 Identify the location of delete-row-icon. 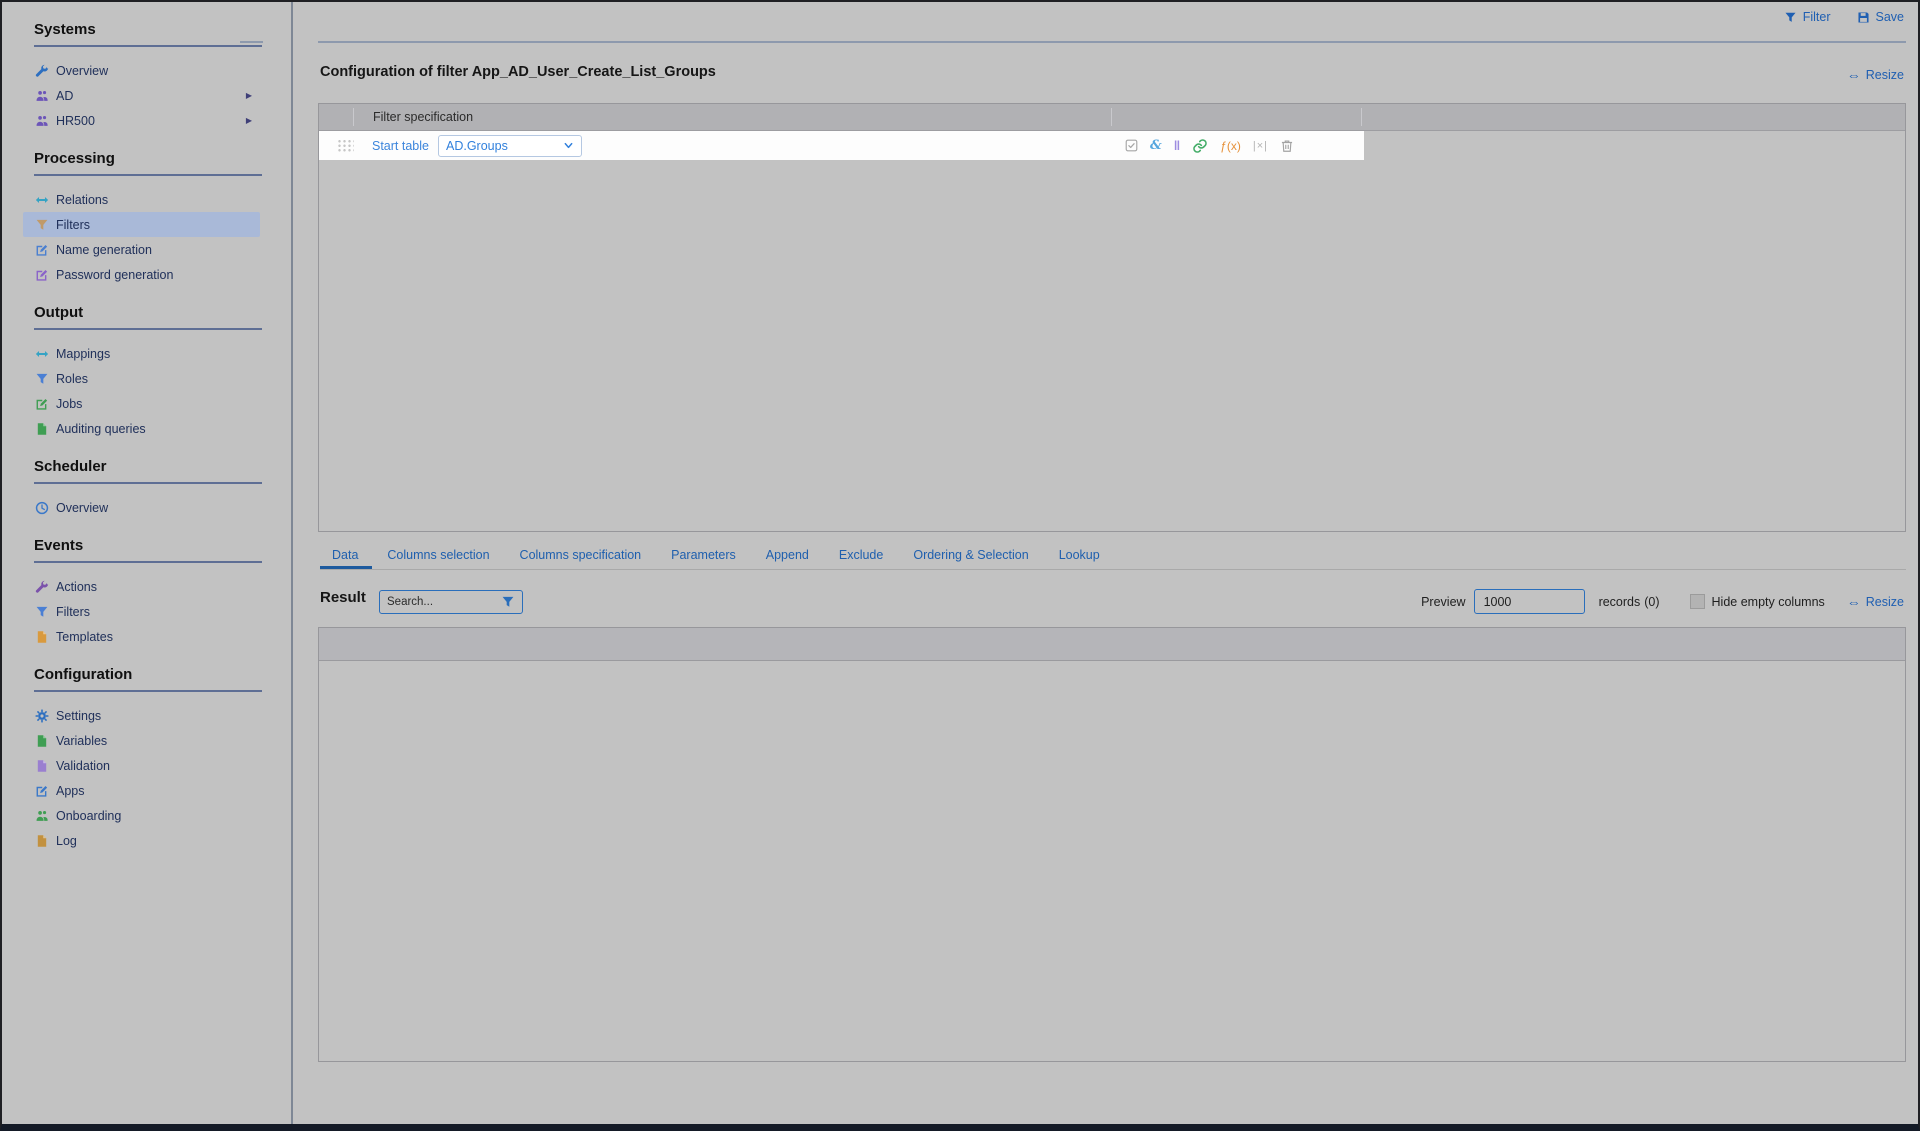
(1287, 146).